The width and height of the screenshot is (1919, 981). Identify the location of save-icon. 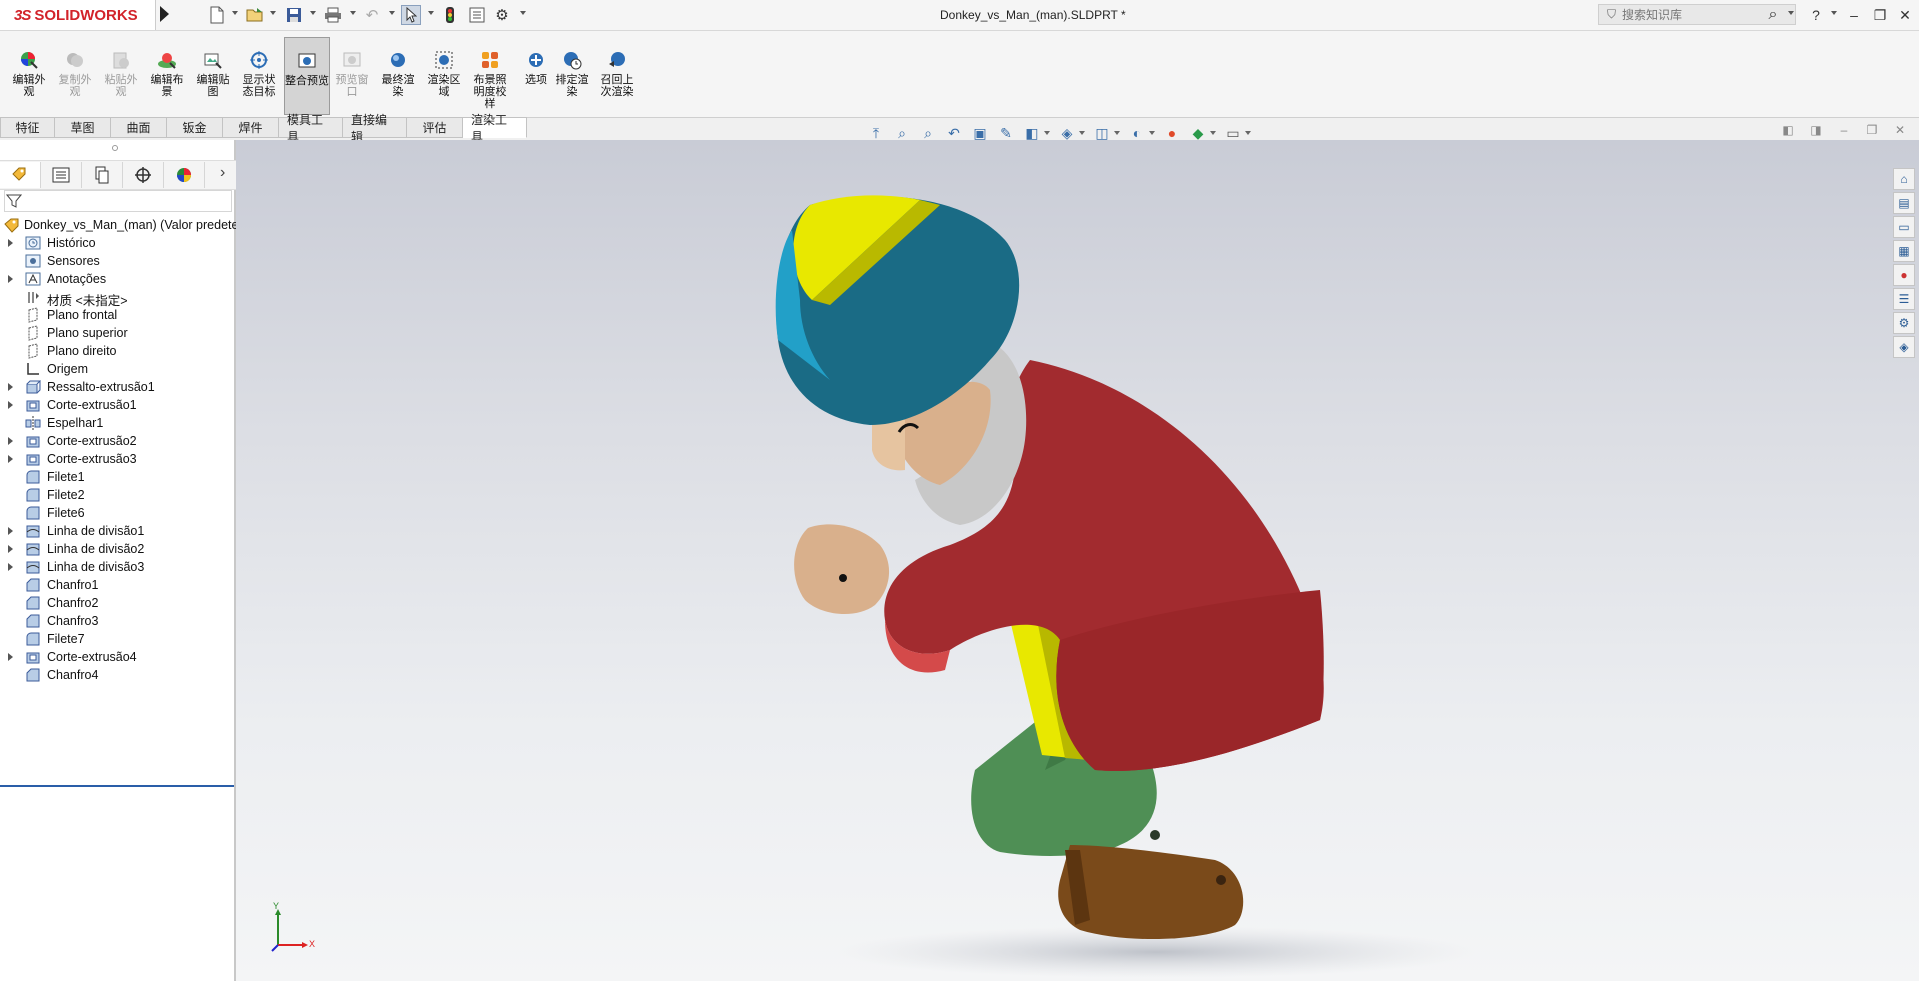
(294, 15).